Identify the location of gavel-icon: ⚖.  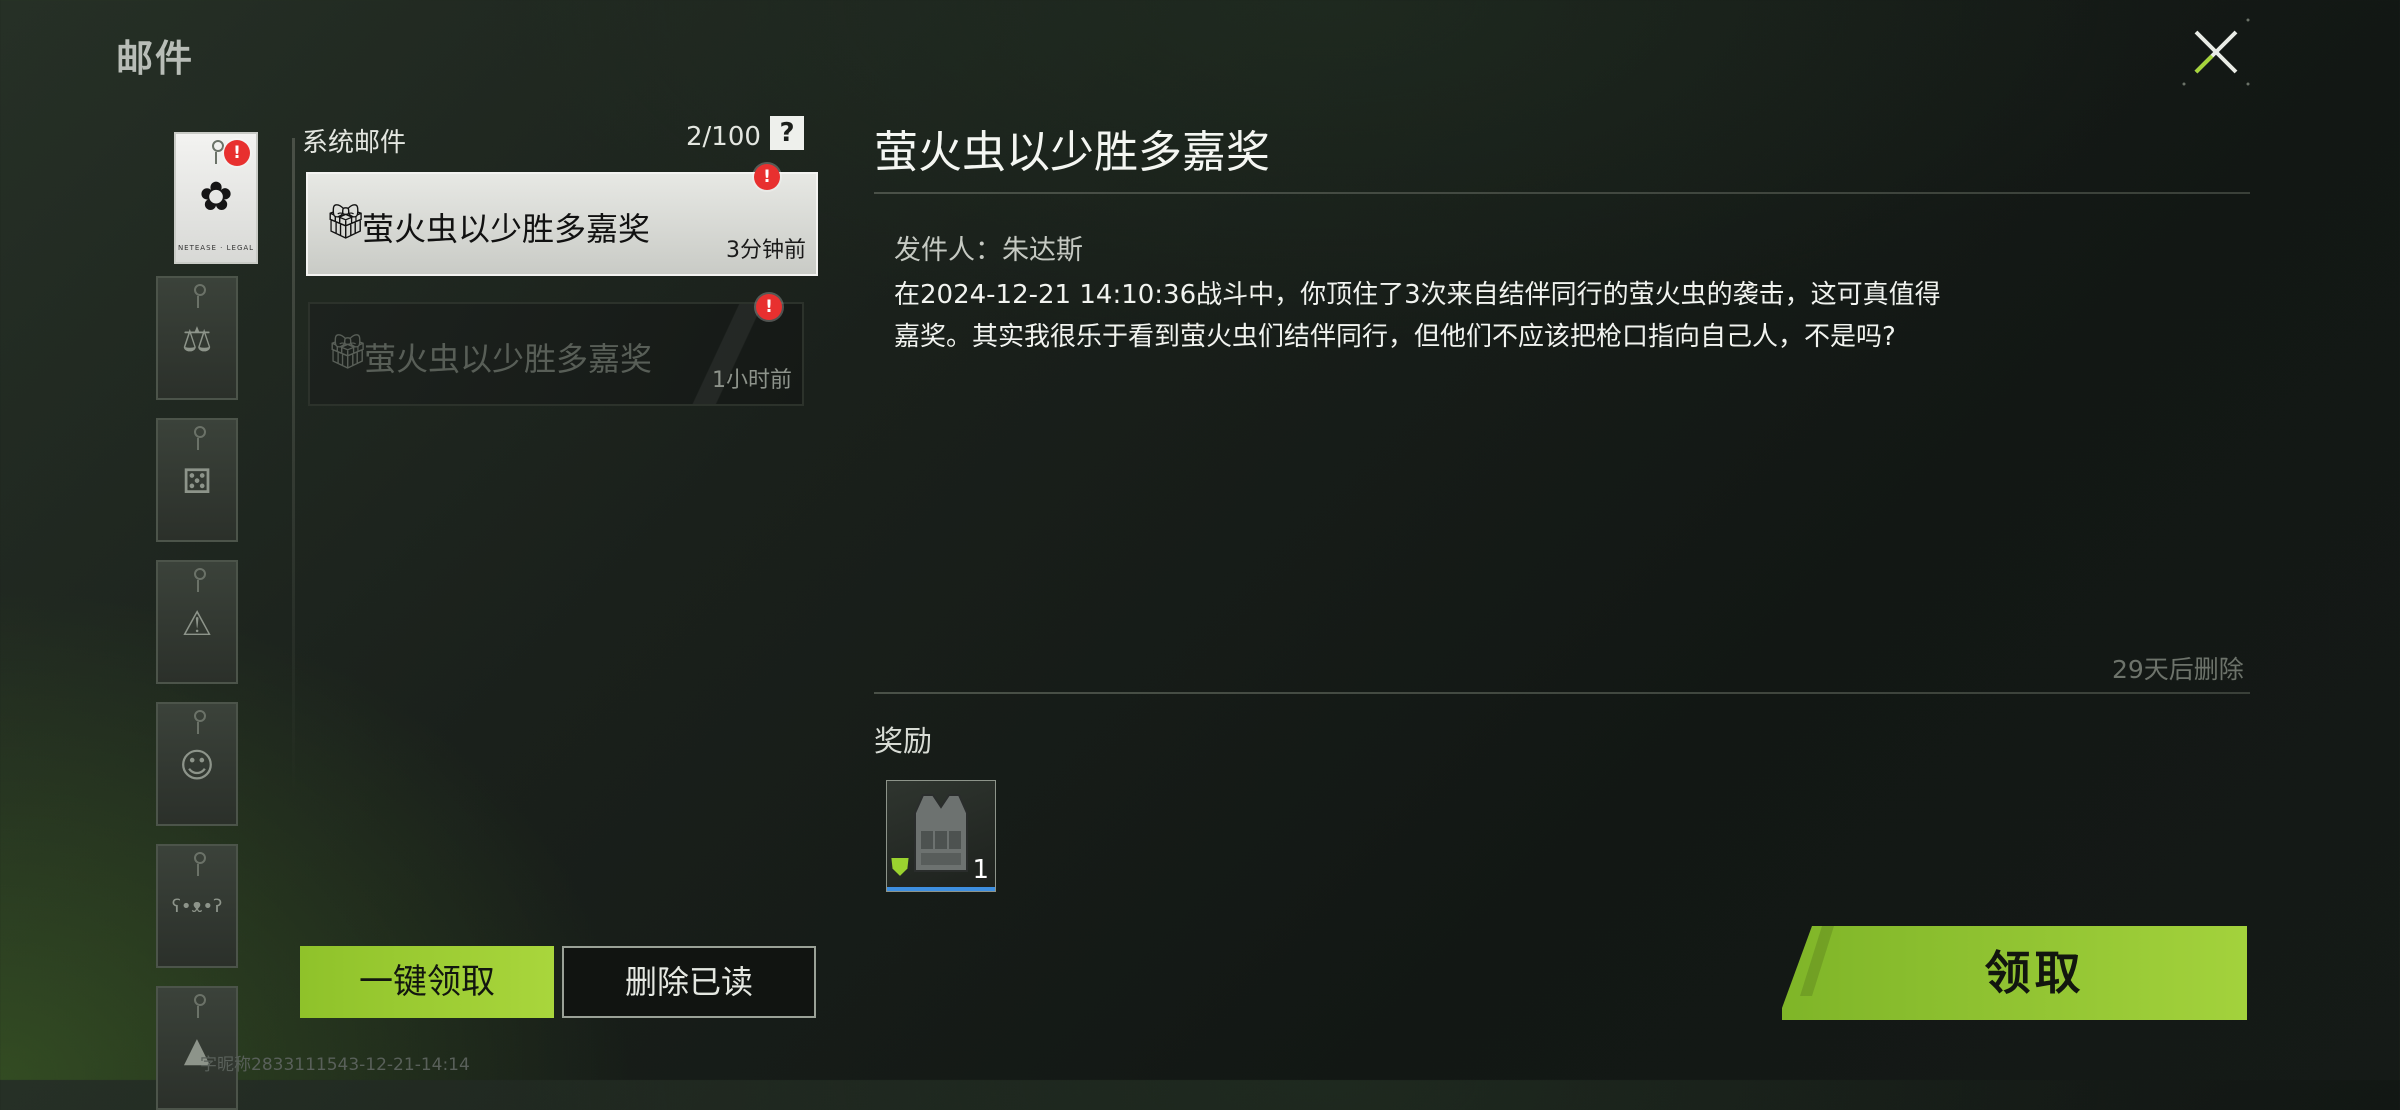
(197, 340).